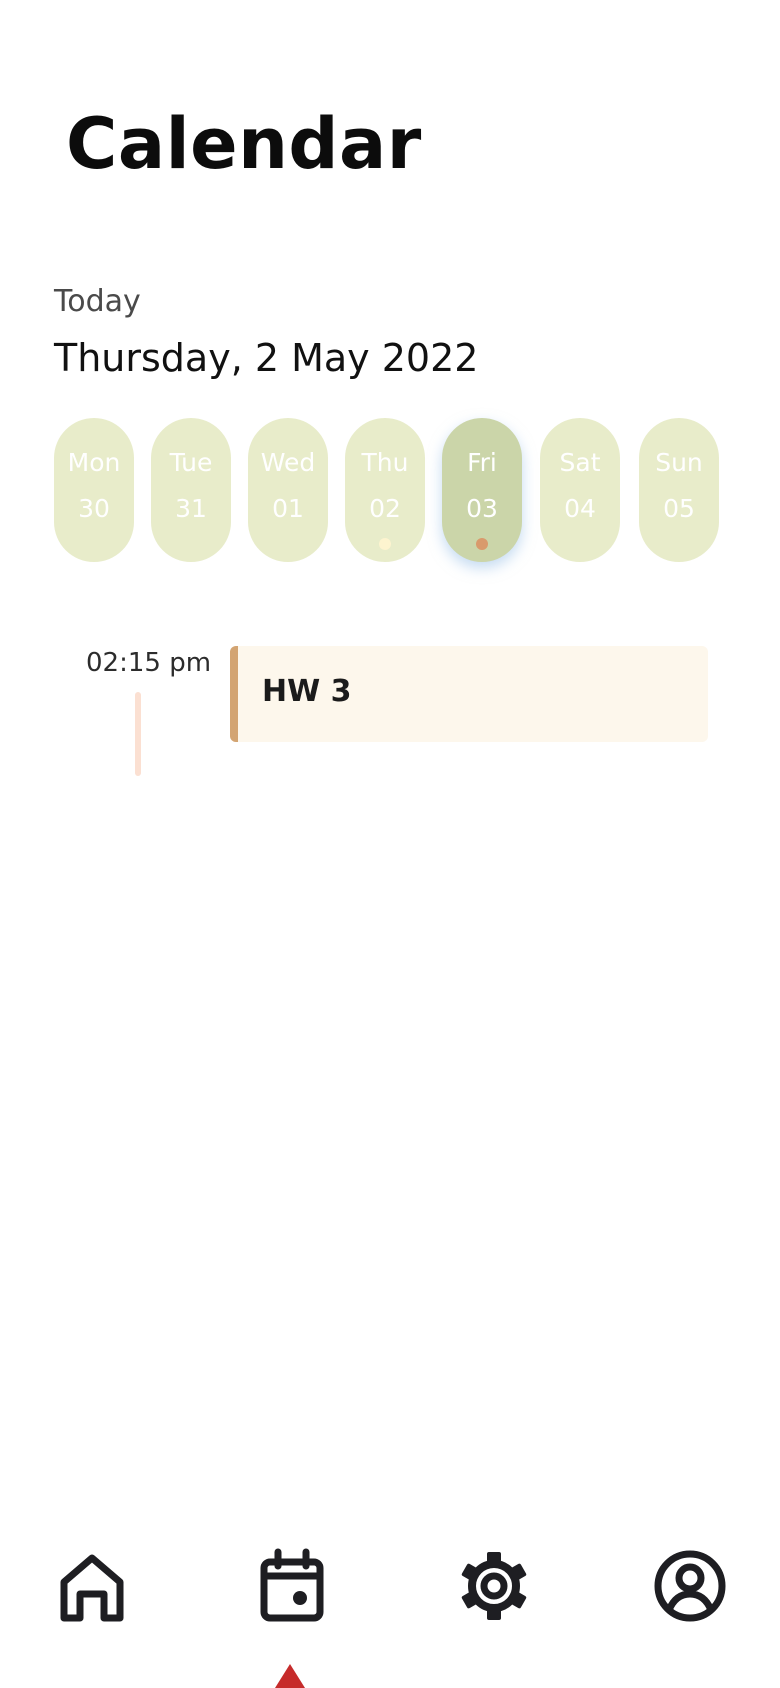 This screenshot has height=1688, width=780. I want to click on day-pill-sat: Sat 04, so click(580, 490).